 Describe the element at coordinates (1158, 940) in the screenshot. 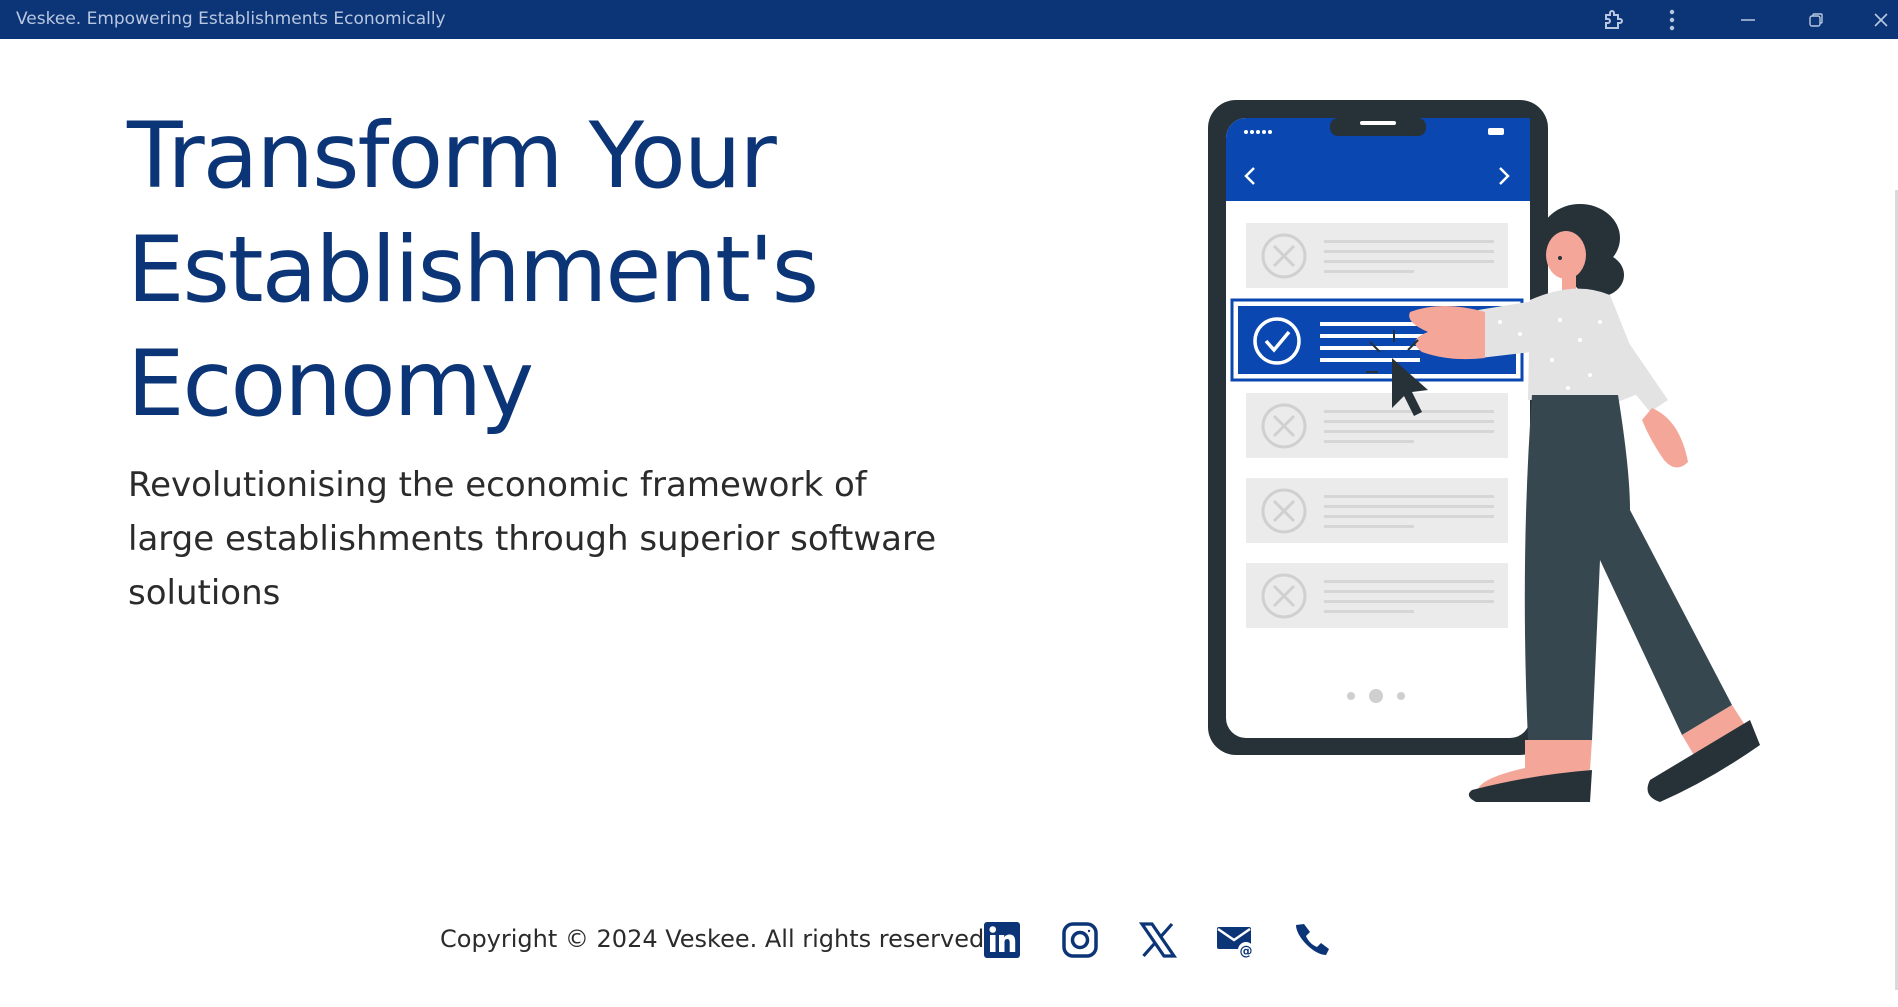

I see `x-icon` at that location.